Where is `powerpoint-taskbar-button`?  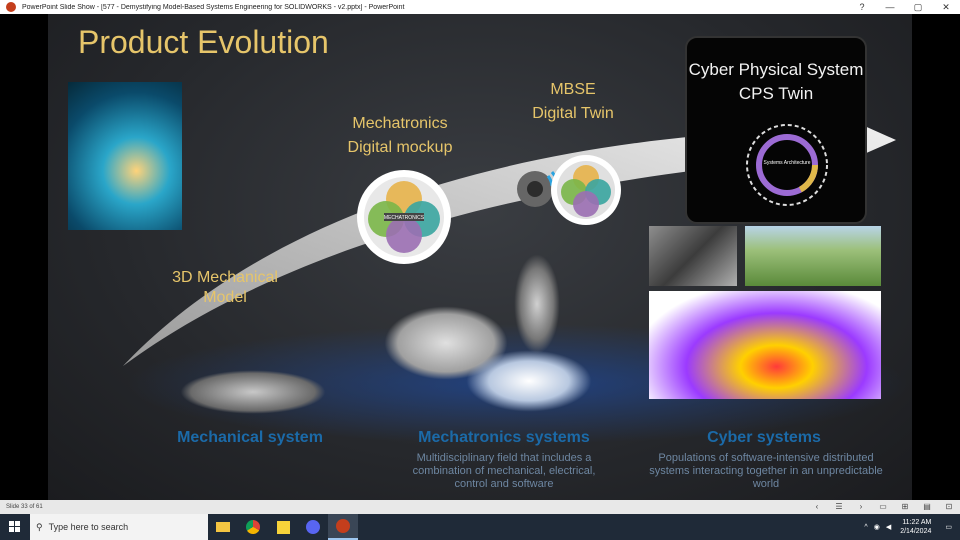
powerpoint-taskbar-button is located at coordinates (343, 527).